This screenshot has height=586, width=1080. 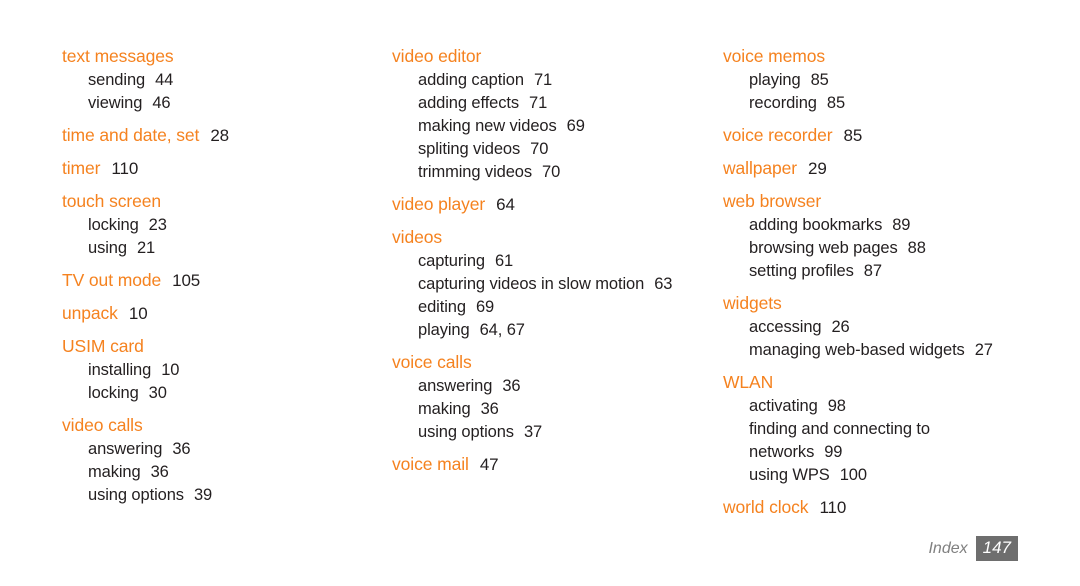 I want to click on index-subentry: accessing 26, so click(x=888, y=327).